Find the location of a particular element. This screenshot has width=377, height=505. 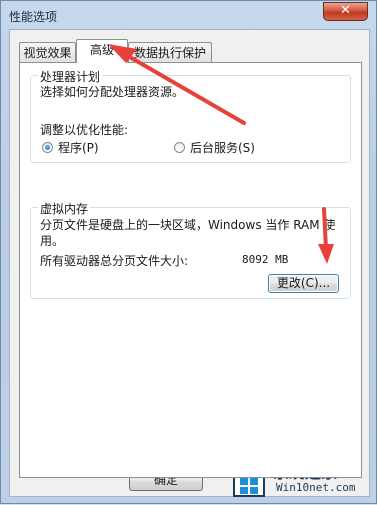

adjust-label: 调整以优化性能: is located at coordinates (84, 130).